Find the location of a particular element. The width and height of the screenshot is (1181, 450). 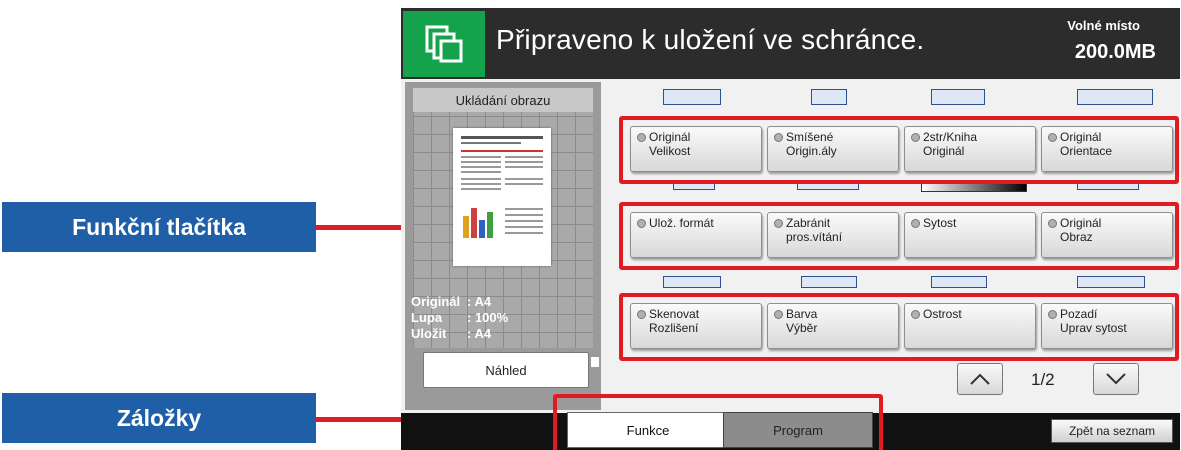

info-zoom-value: : 100% is located at coordinates (488, 317).